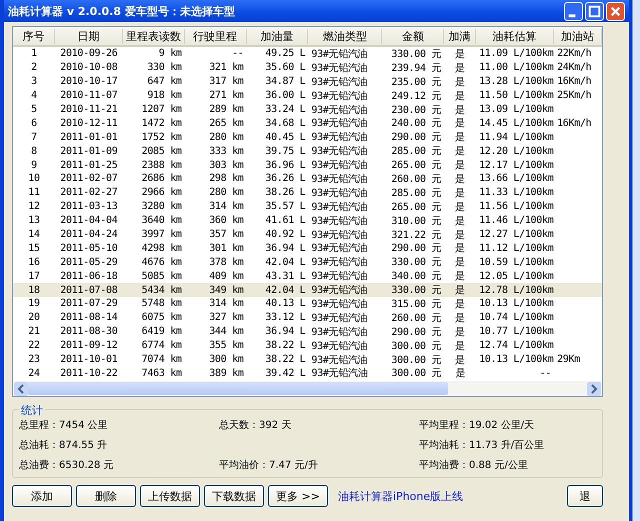 This screenshot has width=640, height=521. Describe the element at coordinates (416, 123) in the screenshot. I see `table-cell-text: 240.00 元` at that location.